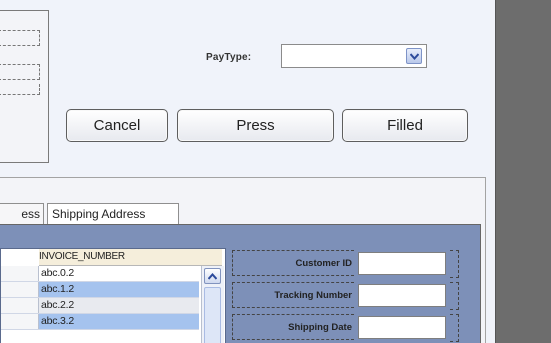 This screenshot has width=551, height=343. What do you see at coordinates (414, 56) in the screenshot?
I see `chevron-down-icon` at bounding box center [414, 56].